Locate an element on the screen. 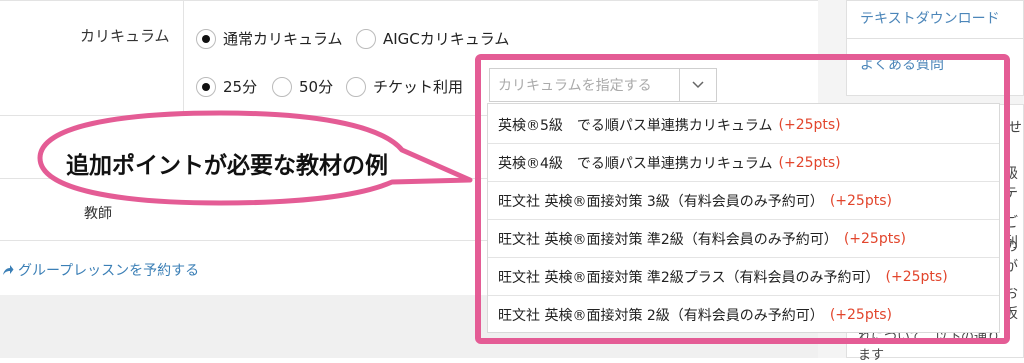 This screenshot has height=363, width=1024. radio-25min: 25分 is located at coordinates (226, 86).